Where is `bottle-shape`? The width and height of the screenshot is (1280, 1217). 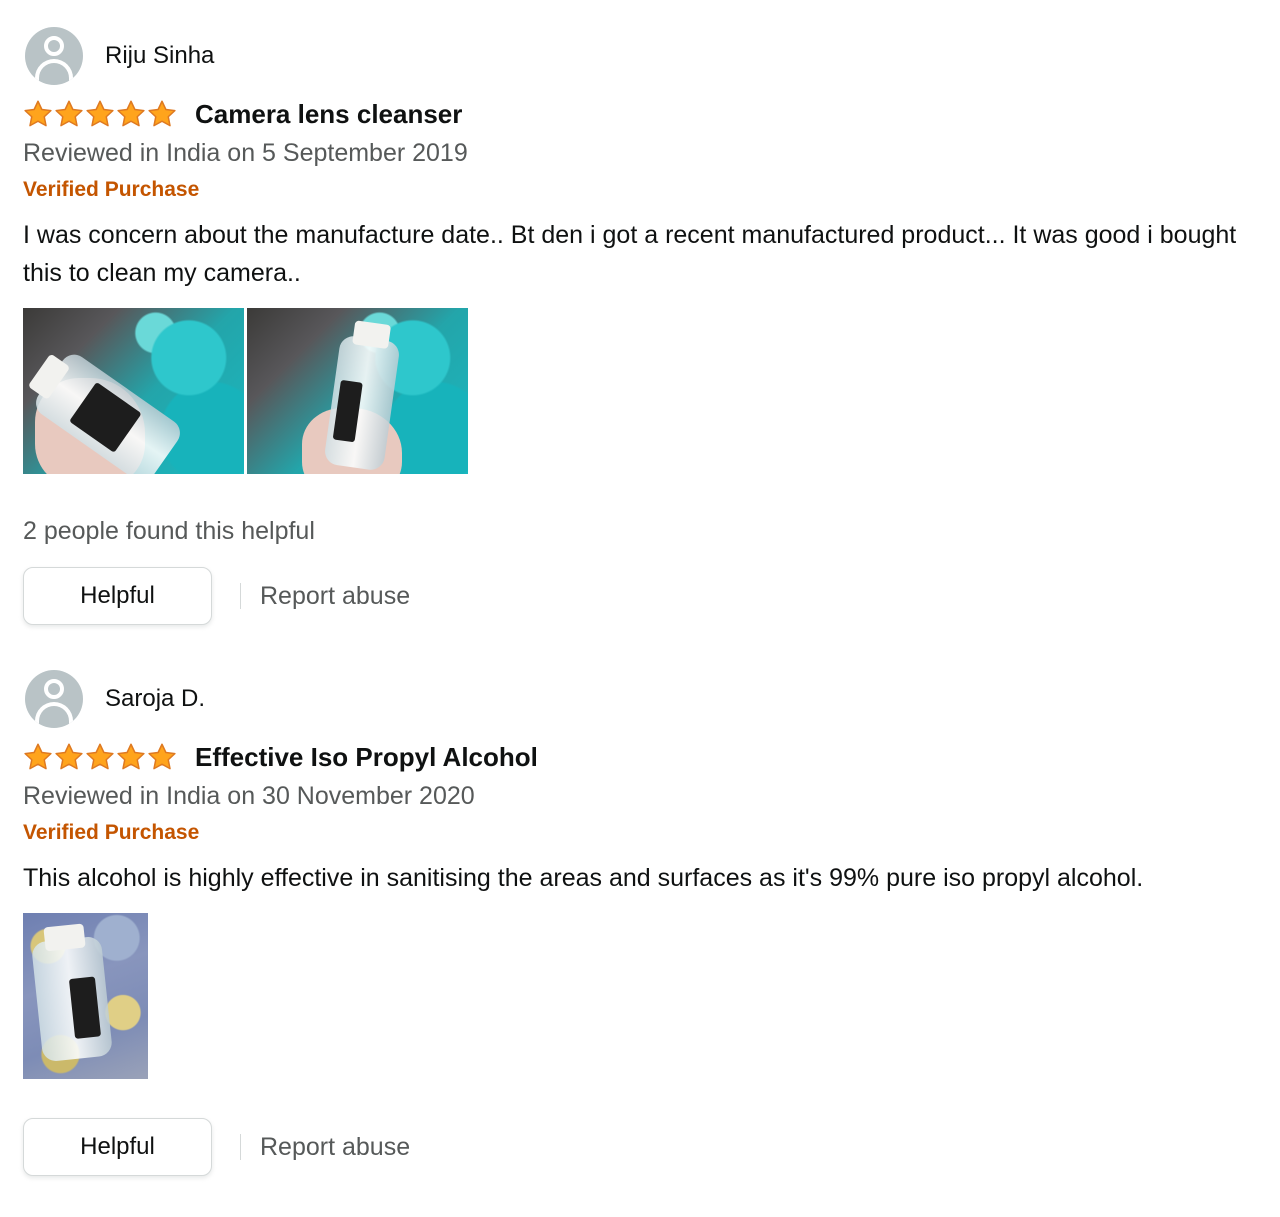 bottle-shape is located at coordinates (72, 993).